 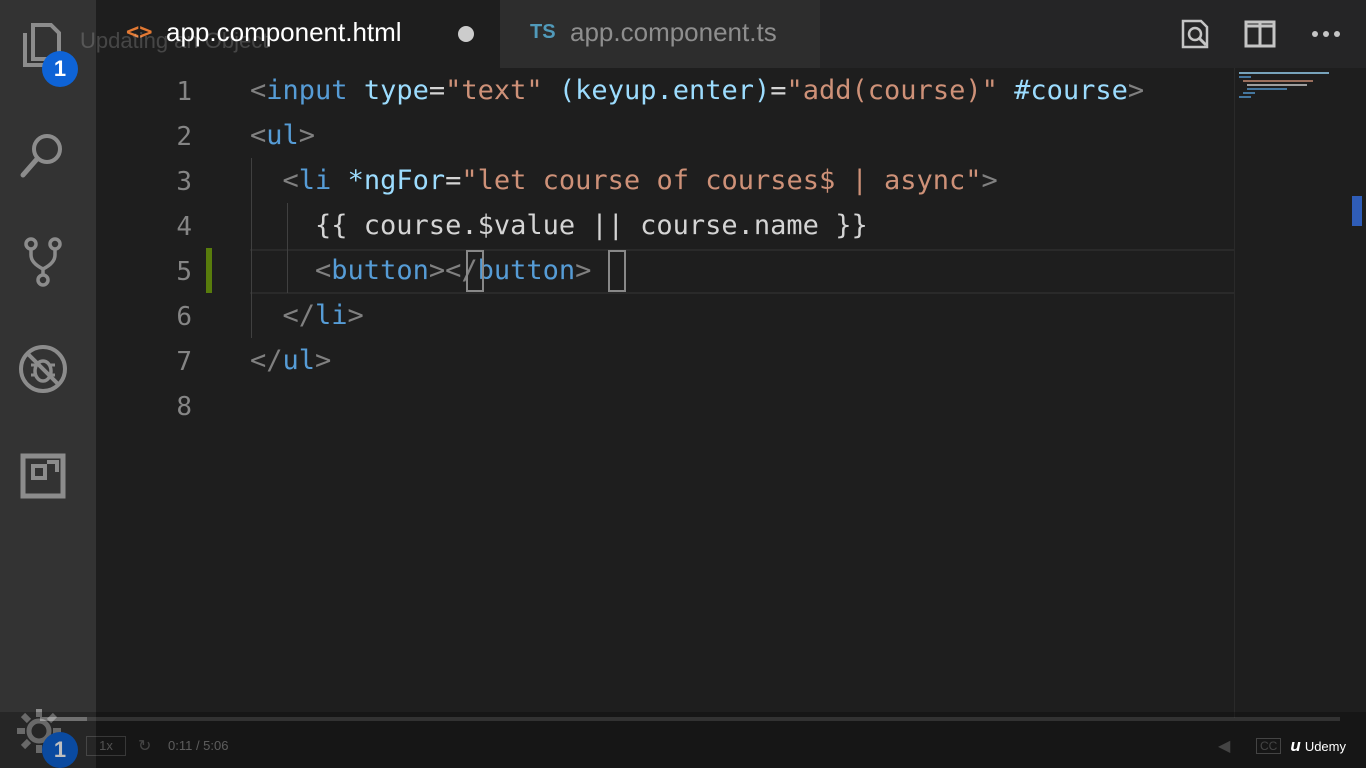 What do you see at coordinates (892, 90) in the screenshot?
I see `code-token: "add(course)"` at bounding box center [892, 90].